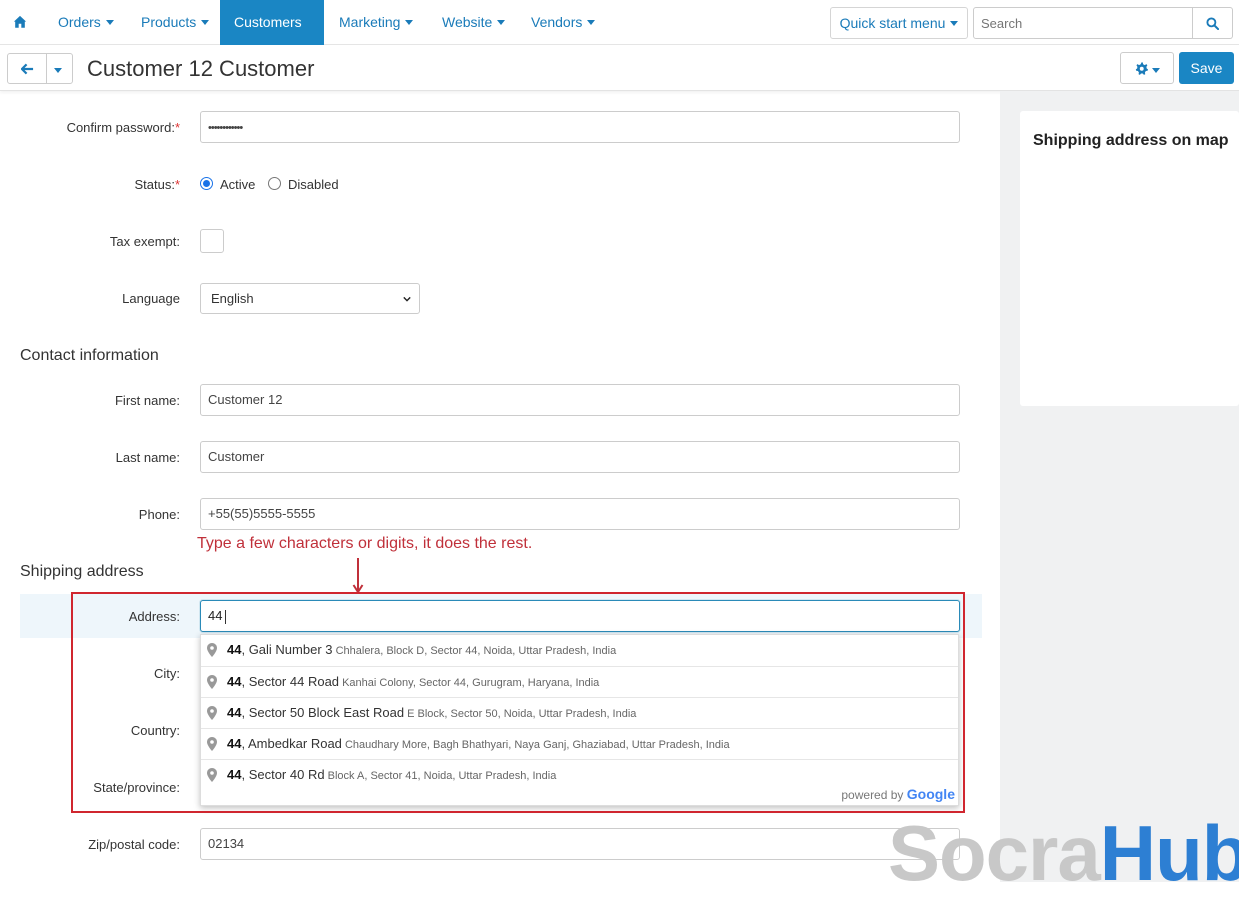 This screenshot has height=899, width=1239. What do you see at coordinates (147, 400) in the screenshot?
I see `first-name-label: First name:` at bounding box center [147, 400].